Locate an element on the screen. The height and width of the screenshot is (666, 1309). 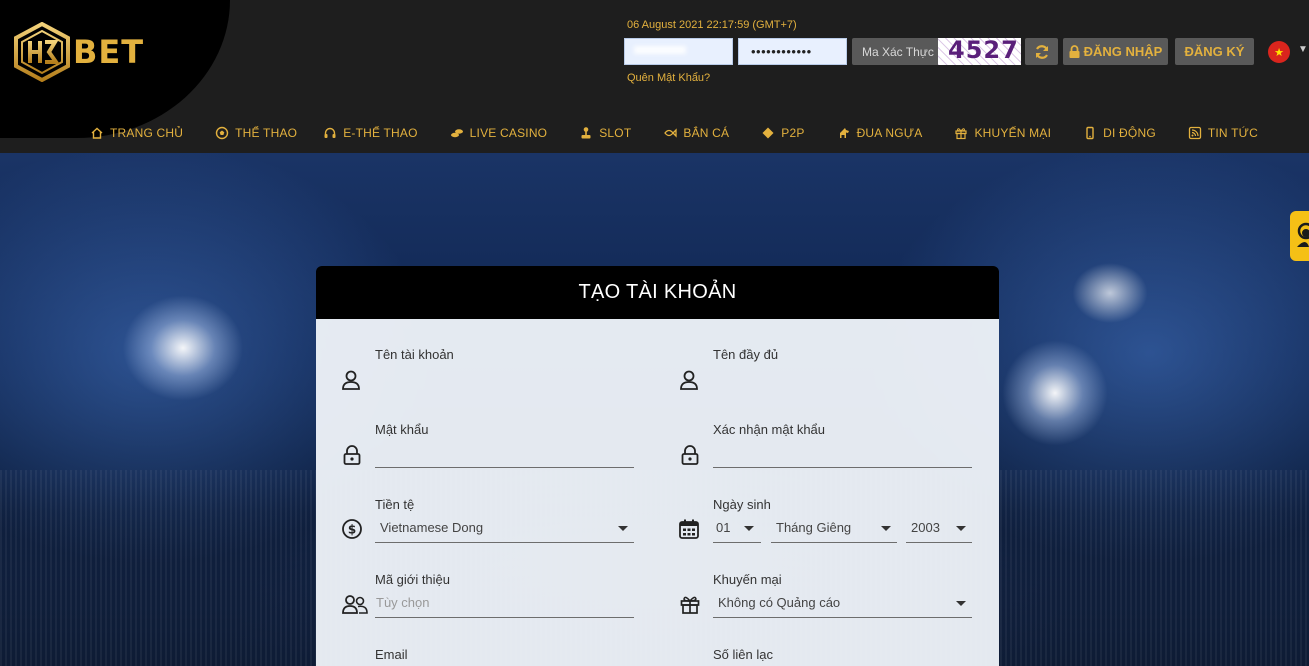
nav-item-label: P2P is located at coordinates (793, 133).